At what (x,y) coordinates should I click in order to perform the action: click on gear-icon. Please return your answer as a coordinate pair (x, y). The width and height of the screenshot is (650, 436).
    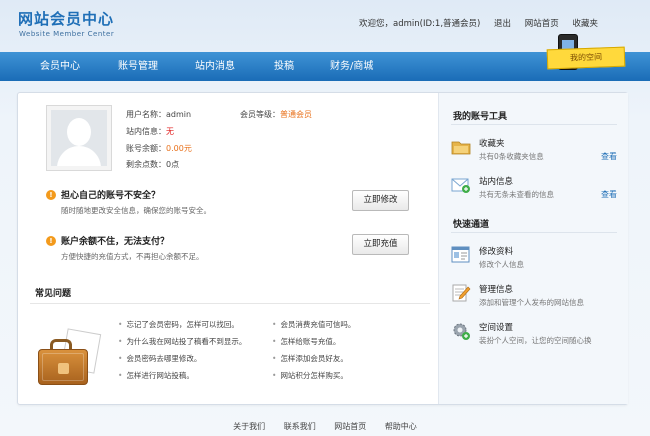
    Looking at the image, I should click on (461, 331).